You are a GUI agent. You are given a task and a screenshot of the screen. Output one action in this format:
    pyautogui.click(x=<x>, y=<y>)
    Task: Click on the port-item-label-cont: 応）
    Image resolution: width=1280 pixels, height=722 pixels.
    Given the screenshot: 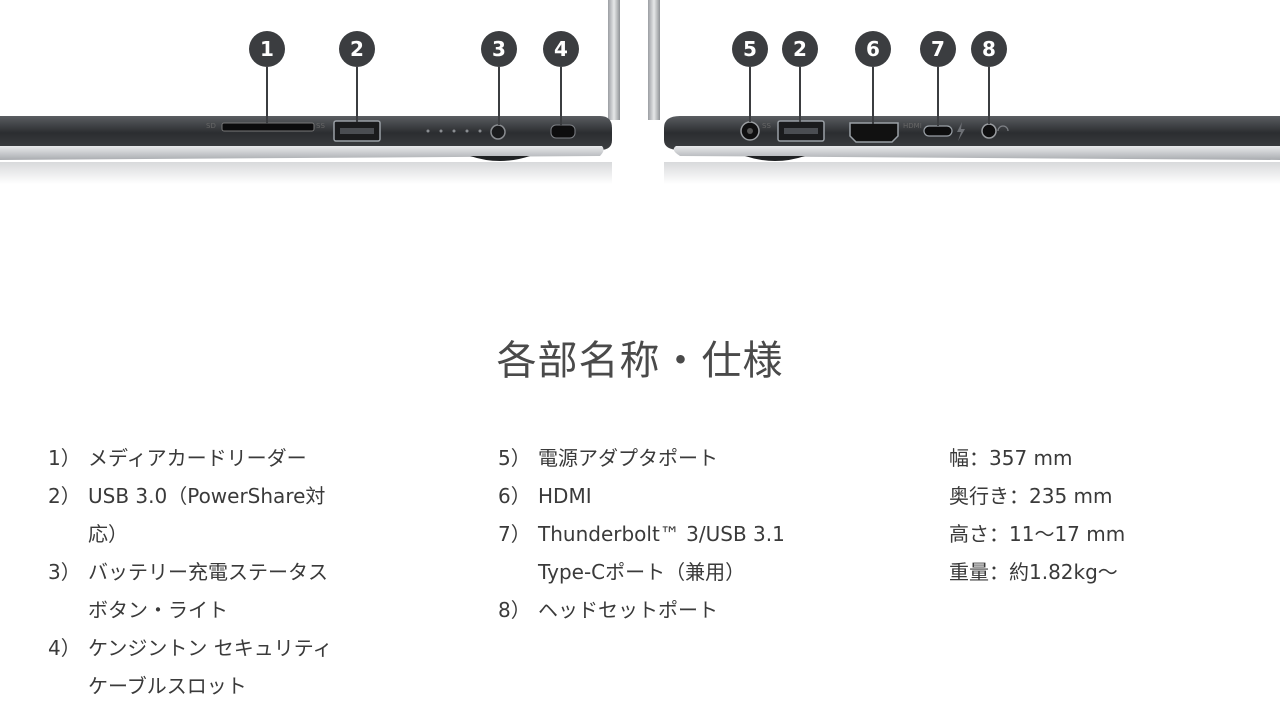 What is the action you would take?
    pyautogui.click(x=108, y=534)
    